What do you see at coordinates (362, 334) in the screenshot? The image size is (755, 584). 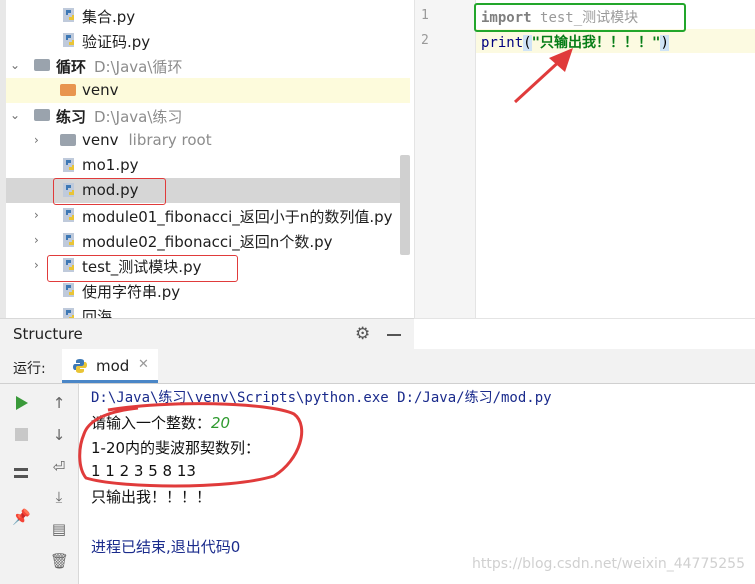 I see `gear-icon: ⚙` at bounding box center [362, 334].